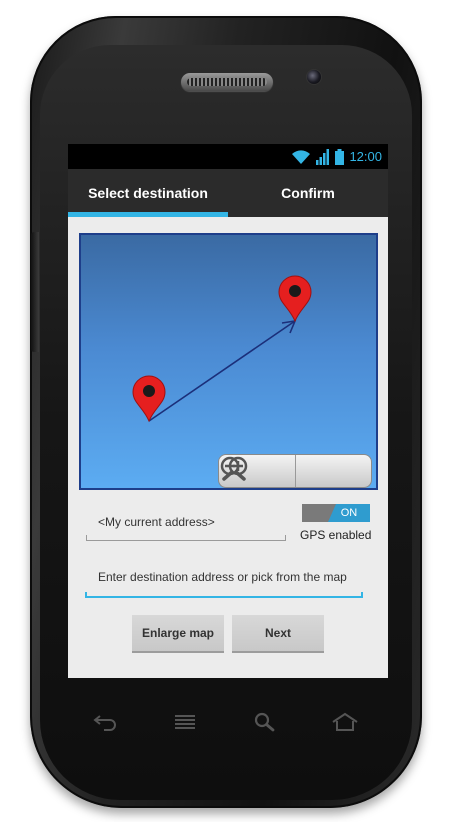 The width and height of the screenshot is (450, 822). I want to click on button-label: Enlarge map, so click(178, 633).